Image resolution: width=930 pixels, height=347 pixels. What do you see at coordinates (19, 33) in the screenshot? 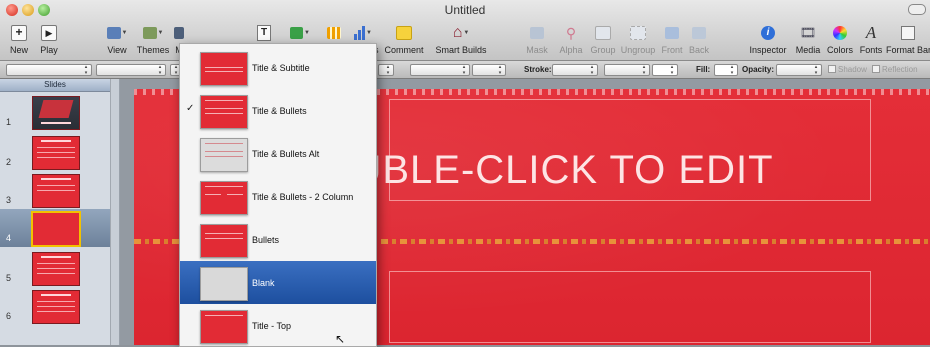
I see `plus-icon: +` at bounding box center [19, 33].